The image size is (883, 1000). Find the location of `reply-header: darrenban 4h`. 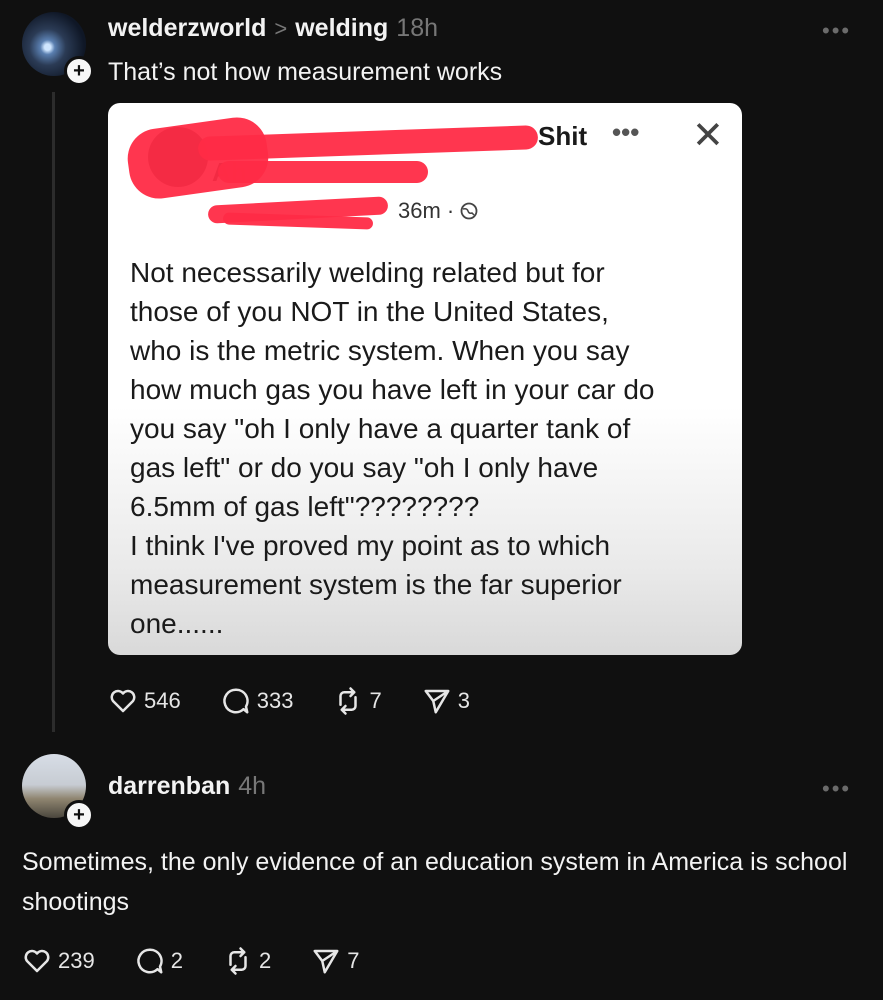

reply-header: darrenban 4h is located at coordinates (187, 786).